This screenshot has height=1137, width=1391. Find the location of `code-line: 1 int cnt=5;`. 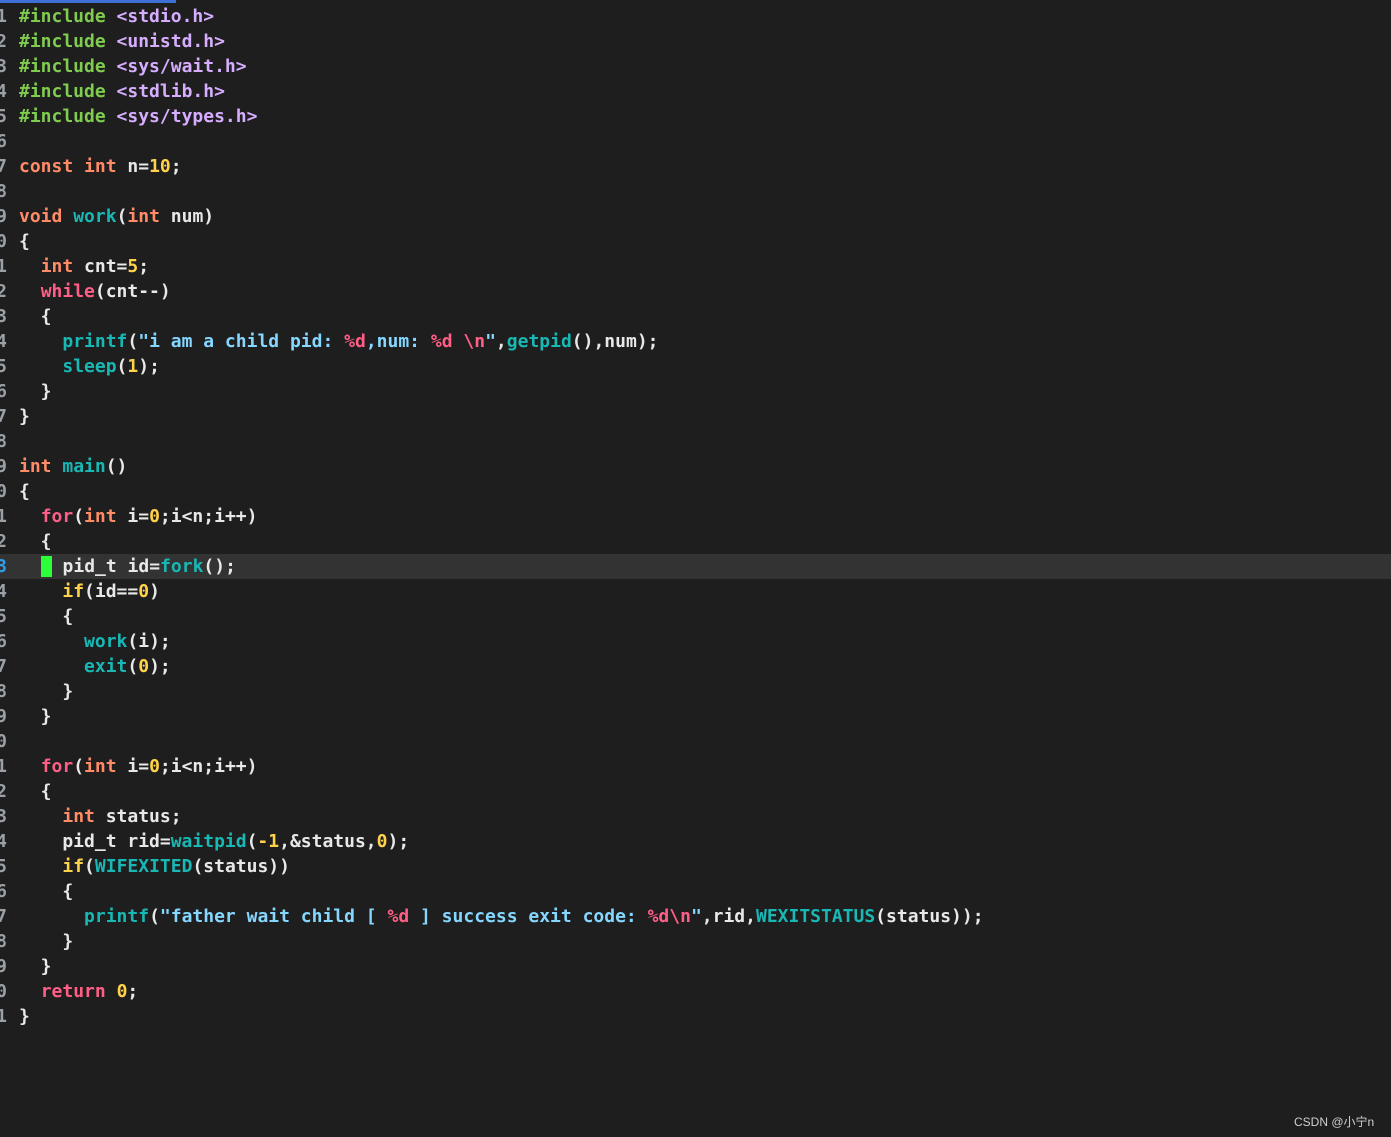

code-line: 1 int cnt=5; is located at coordinates (695, 266).